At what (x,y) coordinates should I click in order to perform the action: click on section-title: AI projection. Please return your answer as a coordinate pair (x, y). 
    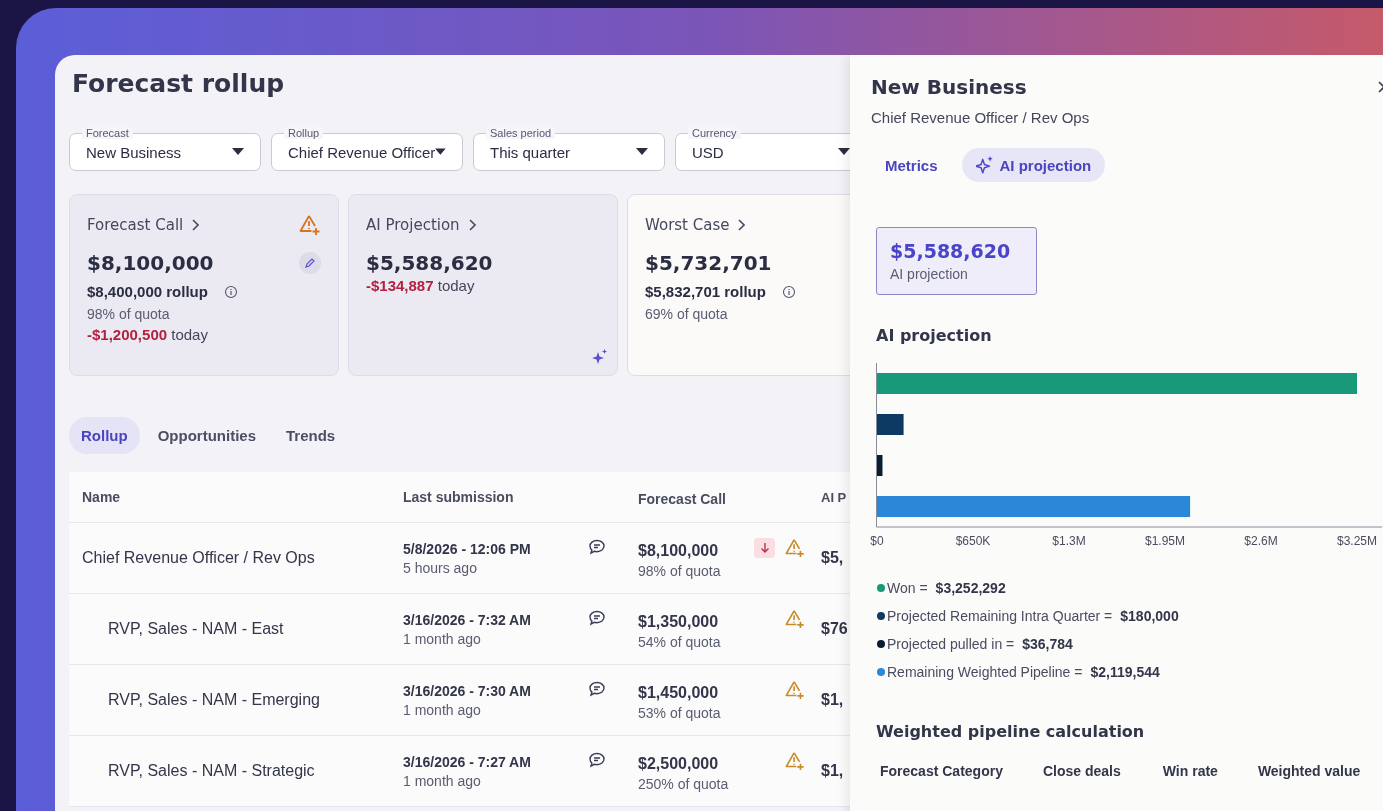
    Looking at the image, I should click on (934, 335).